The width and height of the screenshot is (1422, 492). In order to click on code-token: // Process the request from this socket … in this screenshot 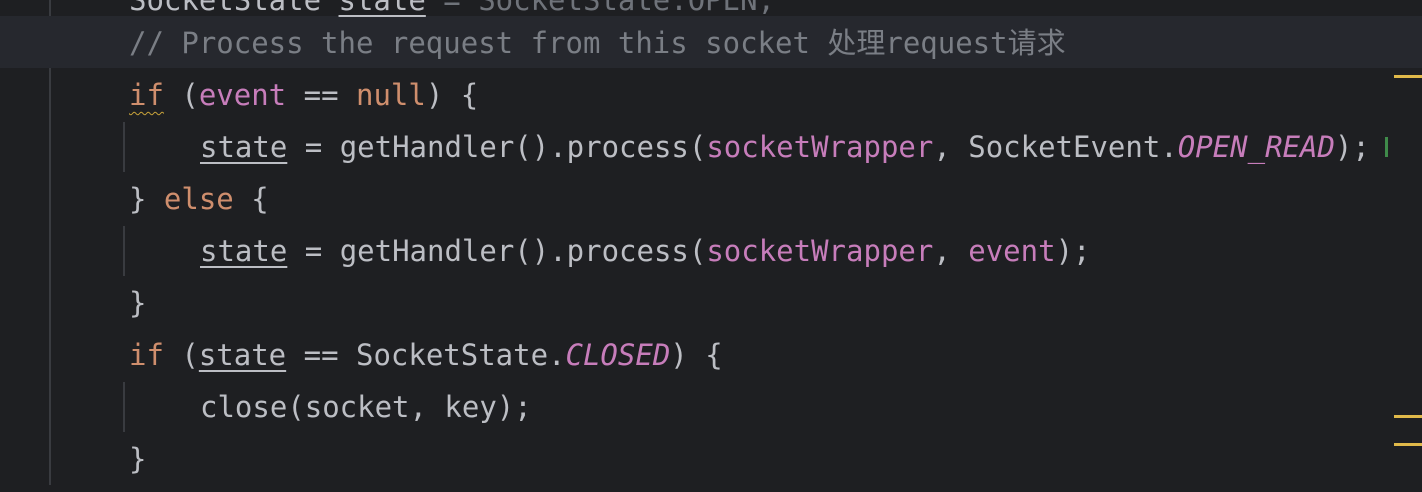, I will do `click(597, 43)`.